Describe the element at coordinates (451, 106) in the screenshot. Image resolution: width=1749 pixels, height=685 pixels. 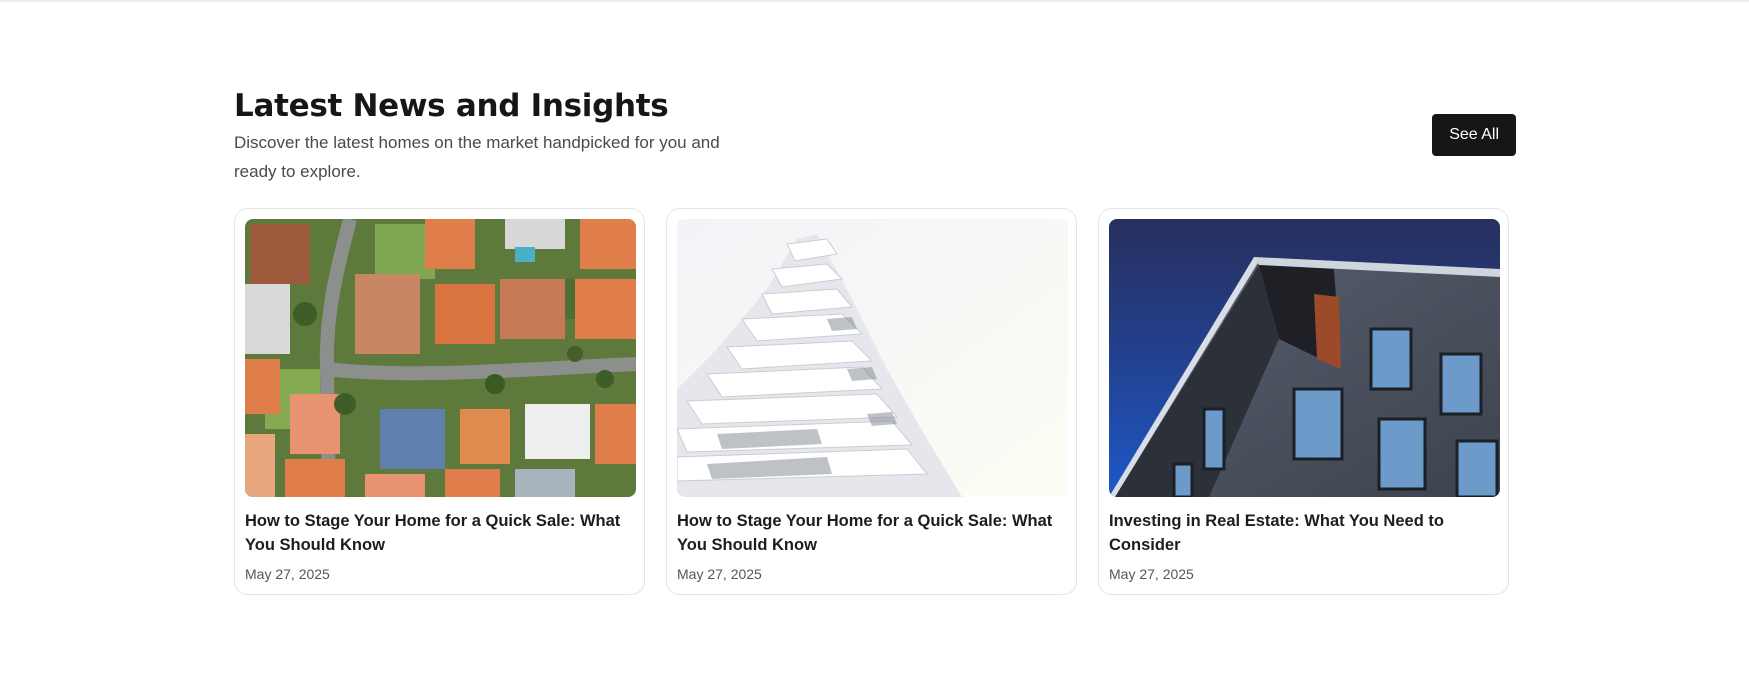
I see `section-title: Latest News and Insights` at that location.